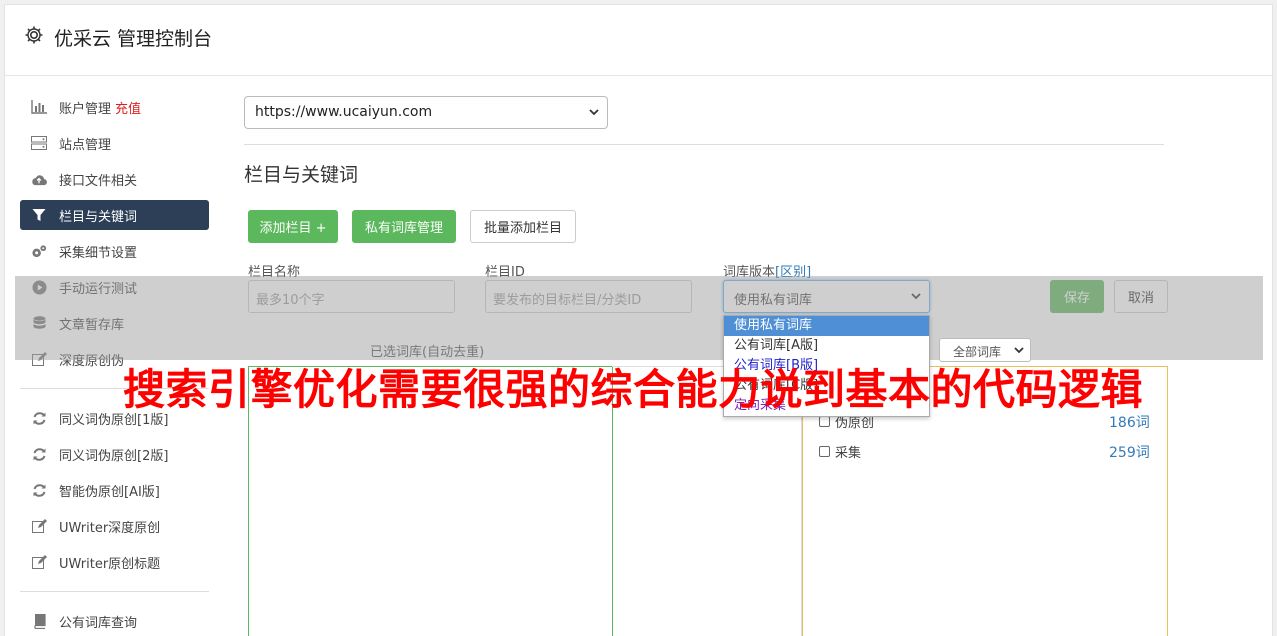  I want to click on sidebar-item-collect-settings: 采集细节设置, so click(114, 251).